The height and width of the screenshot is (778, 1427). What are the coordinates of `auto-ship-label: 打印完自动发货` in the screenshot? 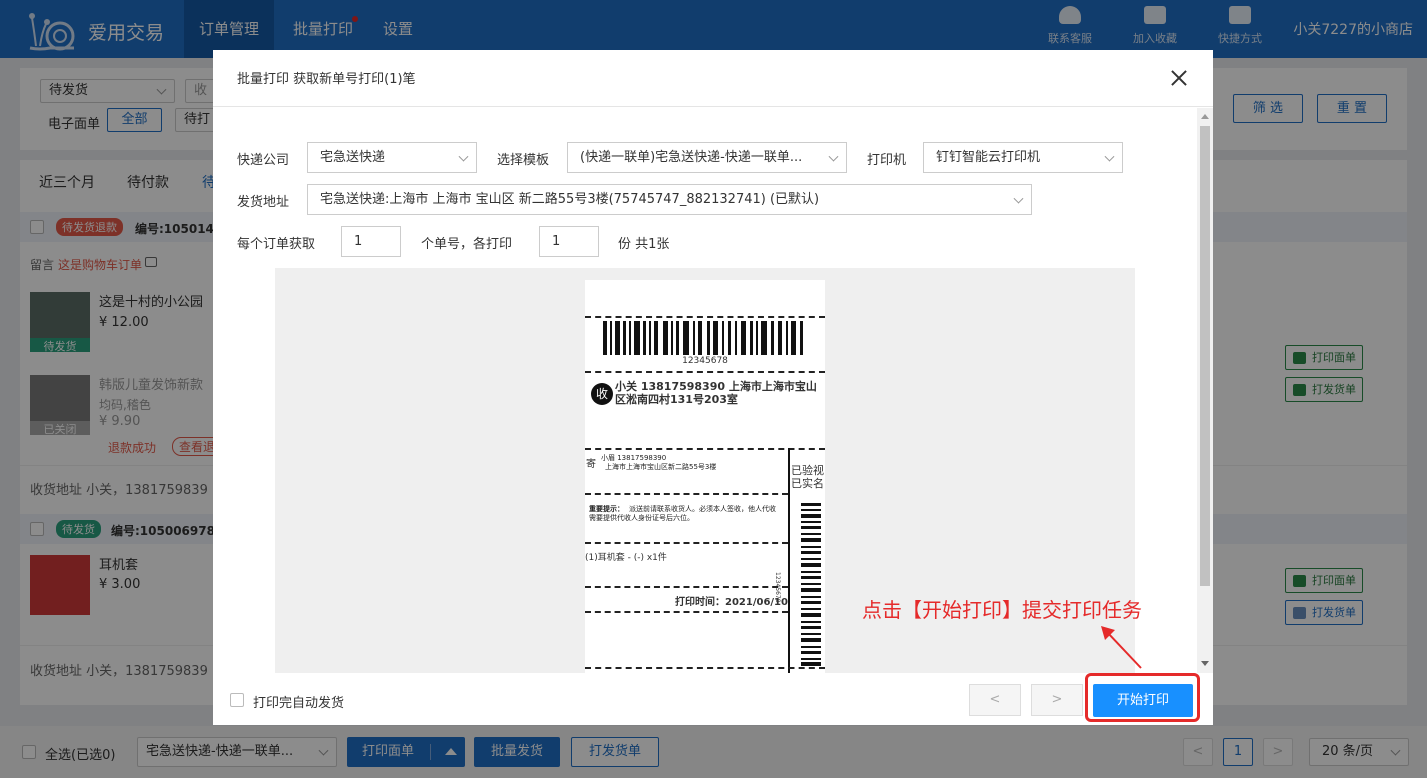 It's located at (299, 703).